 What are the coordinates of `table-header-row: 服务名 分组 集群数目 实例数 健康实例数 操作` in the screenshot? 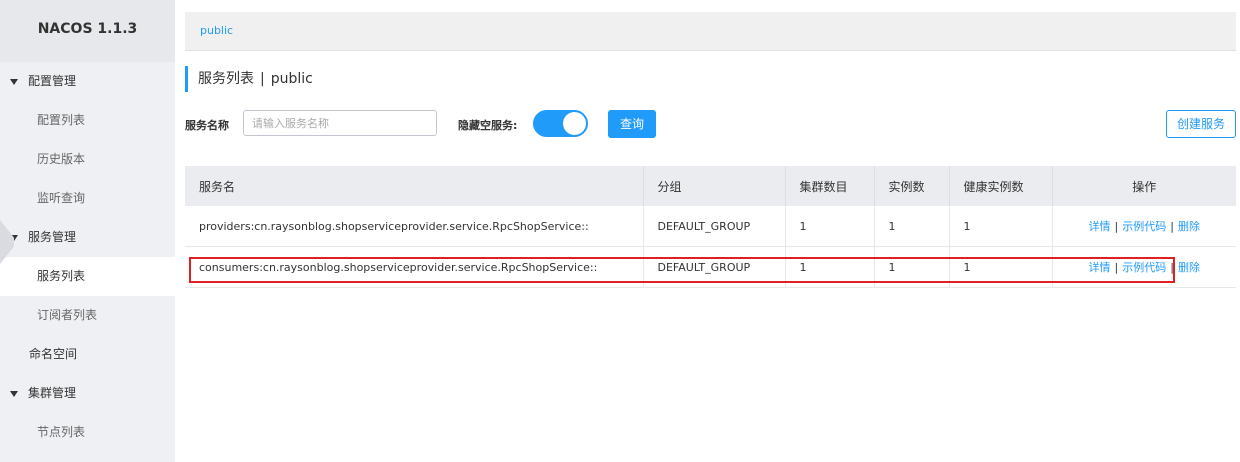 It's located at (710, 186).